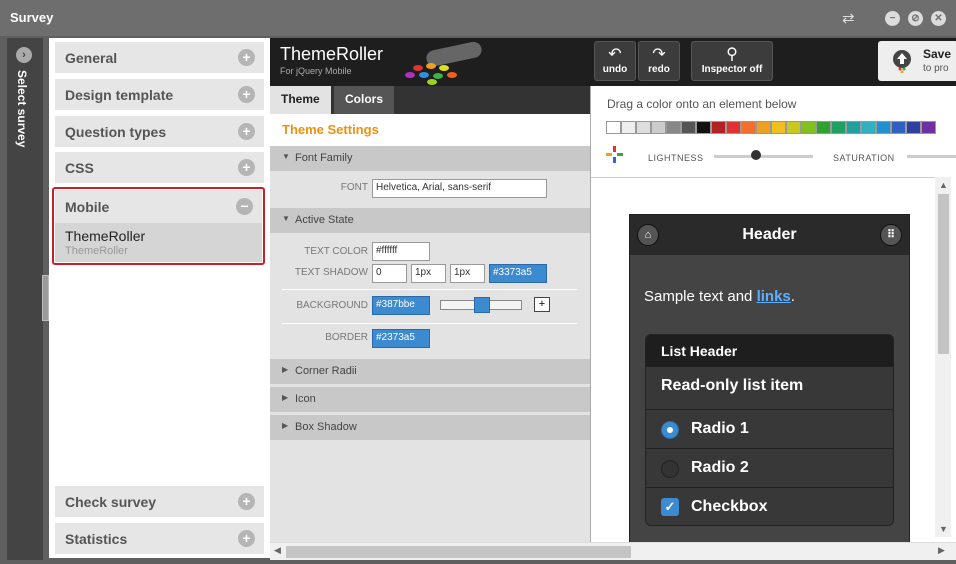 Image resolution: width=956 pixels, height=564 pixels. What do you see at coordinates (732, 61) in the screenshot?
I see `inspector-button: ⚲ Inspector off` at bounding box center [732, 61].